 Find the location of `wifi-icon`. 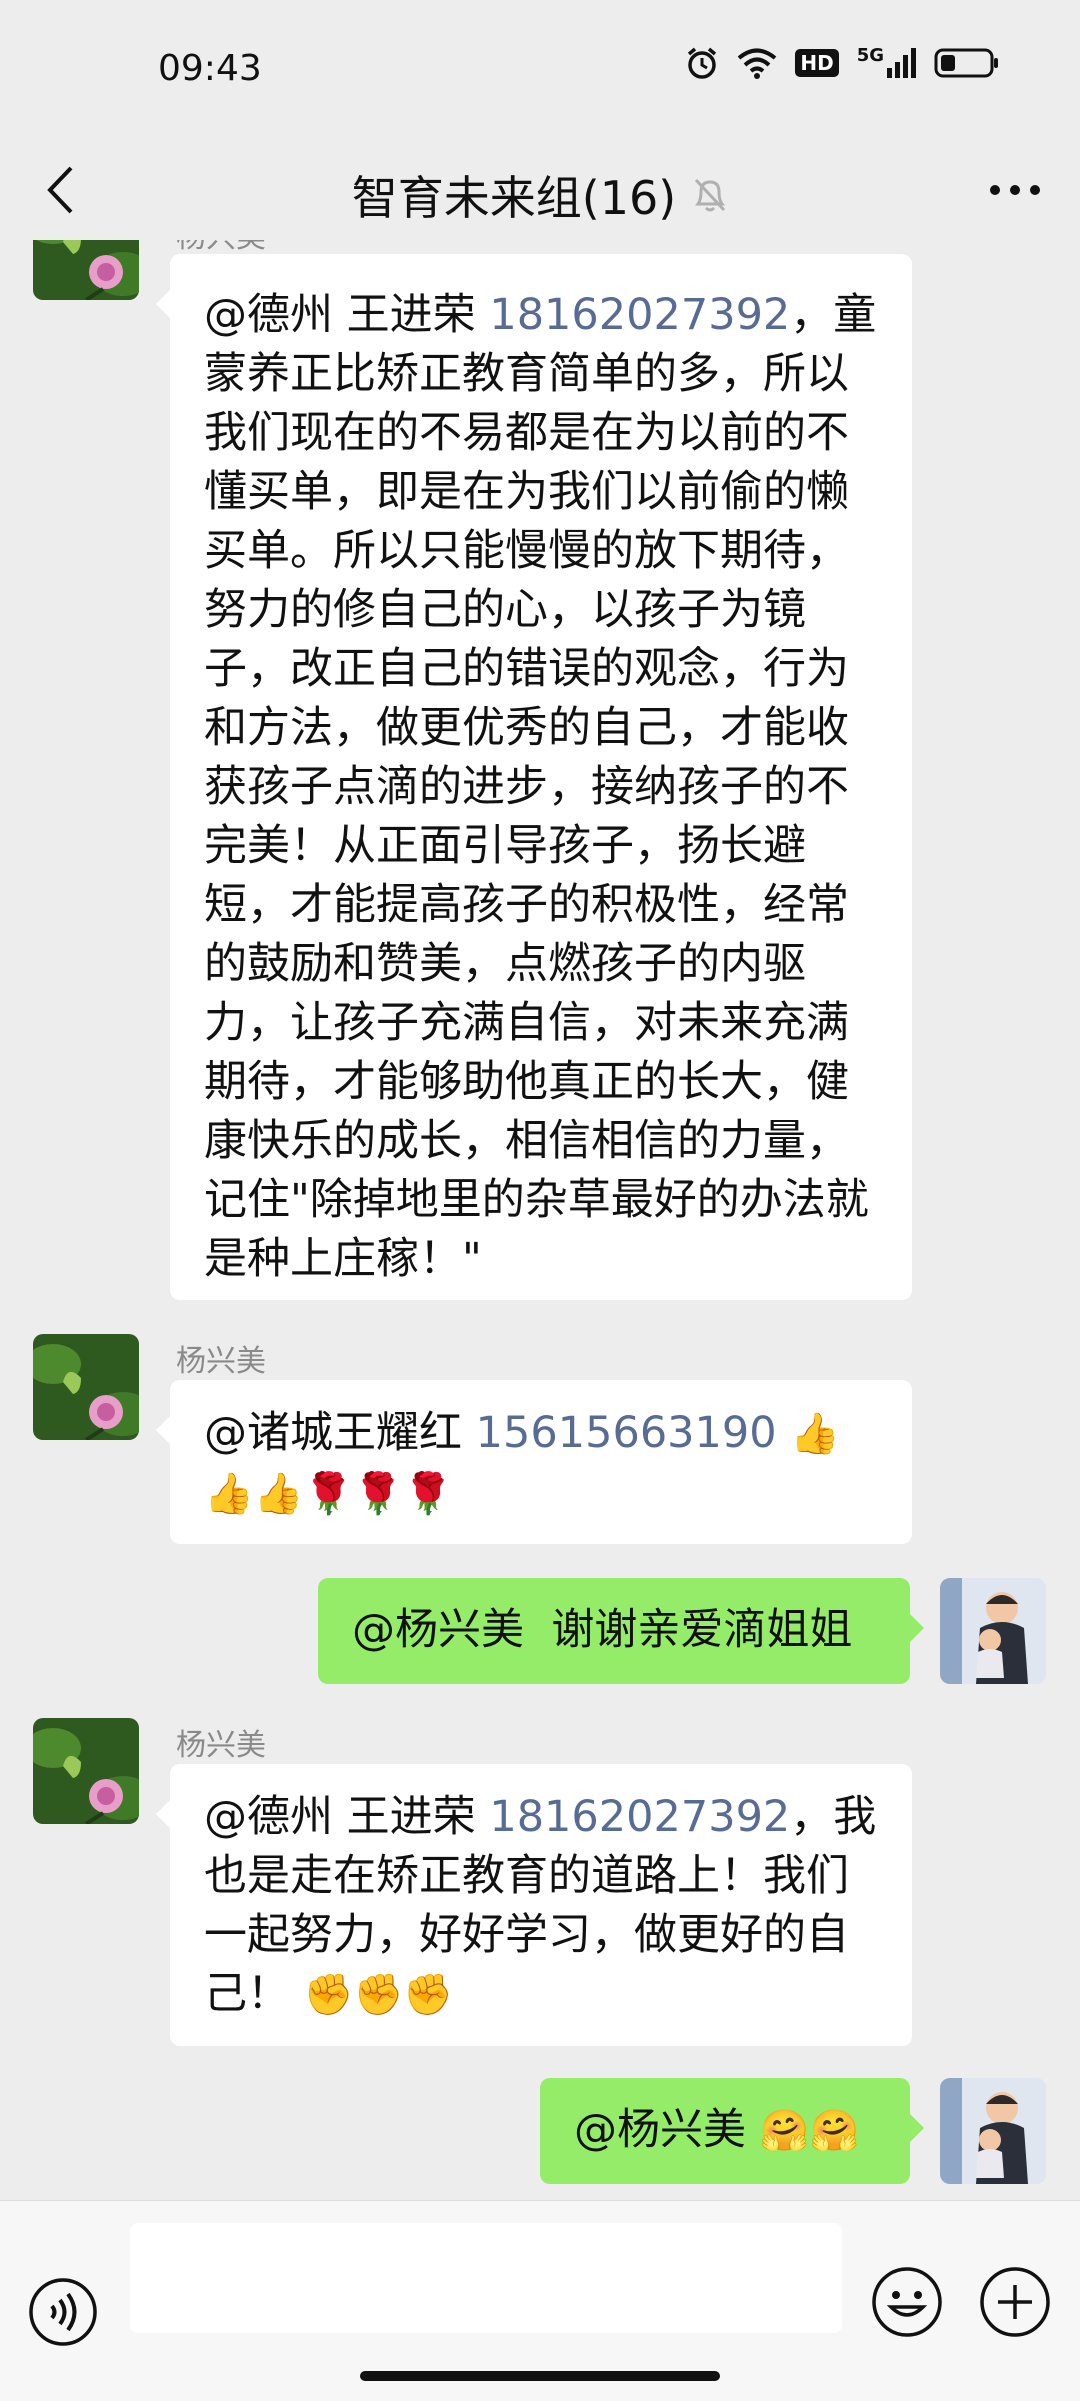

wifi-icon is located at coordinates (757, 63).